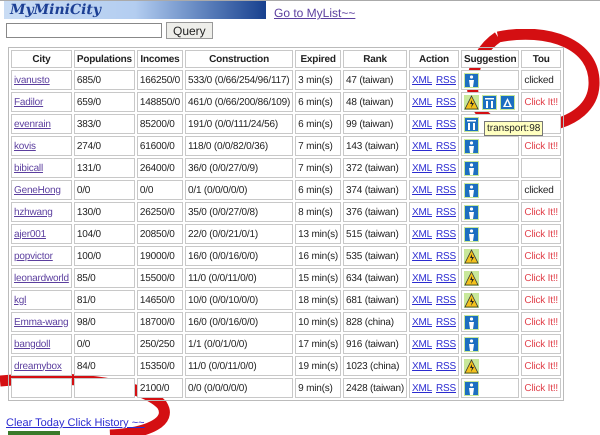 This screenshot has width=600, height=435. I want to click on city-link: leonardworld, so click(41, 278).